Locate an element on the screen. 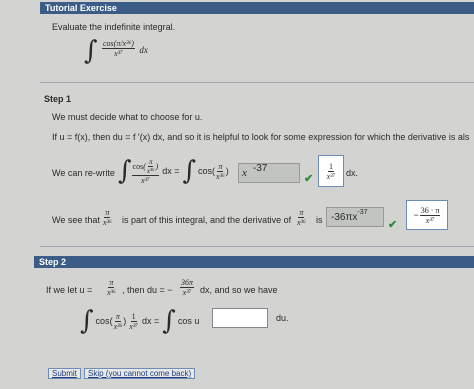 The height and width of the screenshot is (389, 474). step2-header: Step 2 is located at coordinates (254, 262).